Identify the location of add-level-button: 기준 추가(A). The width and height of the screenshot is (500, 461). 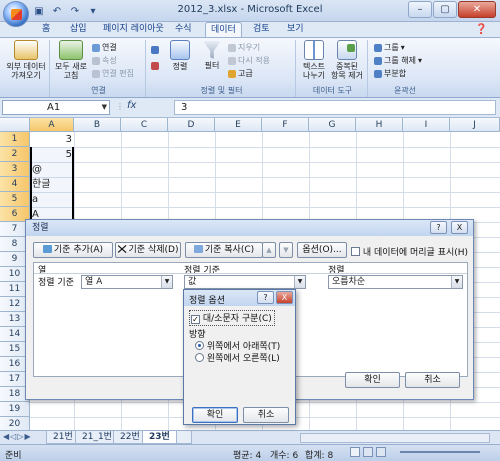
(73, 250).